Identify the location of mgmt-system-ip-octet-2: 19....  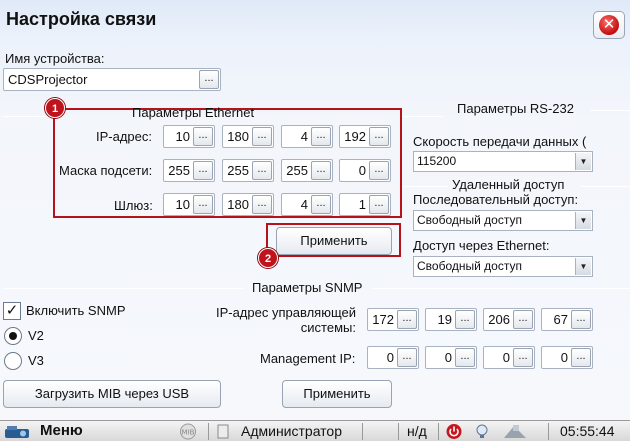
(451, 319).